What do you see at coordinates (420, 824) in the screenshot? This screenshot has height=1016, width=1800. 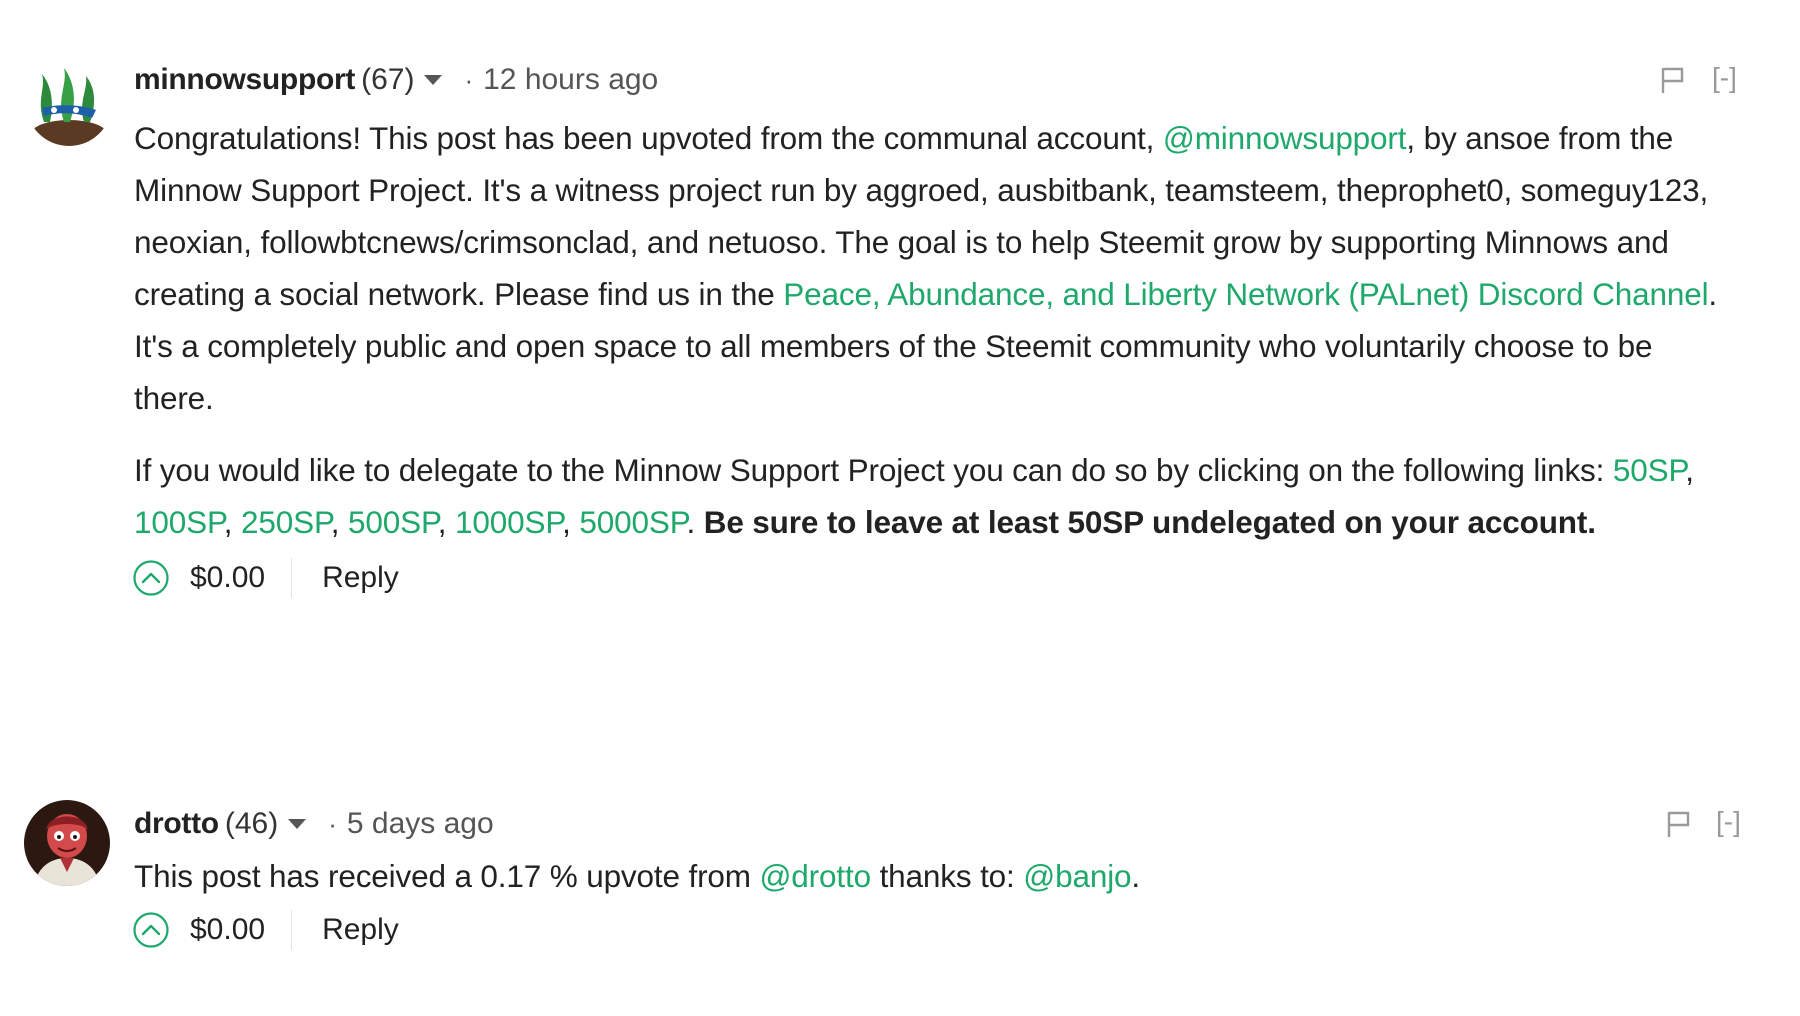 I see `comment-timestamp: 5 days ago` at bounding box center [420, 824].